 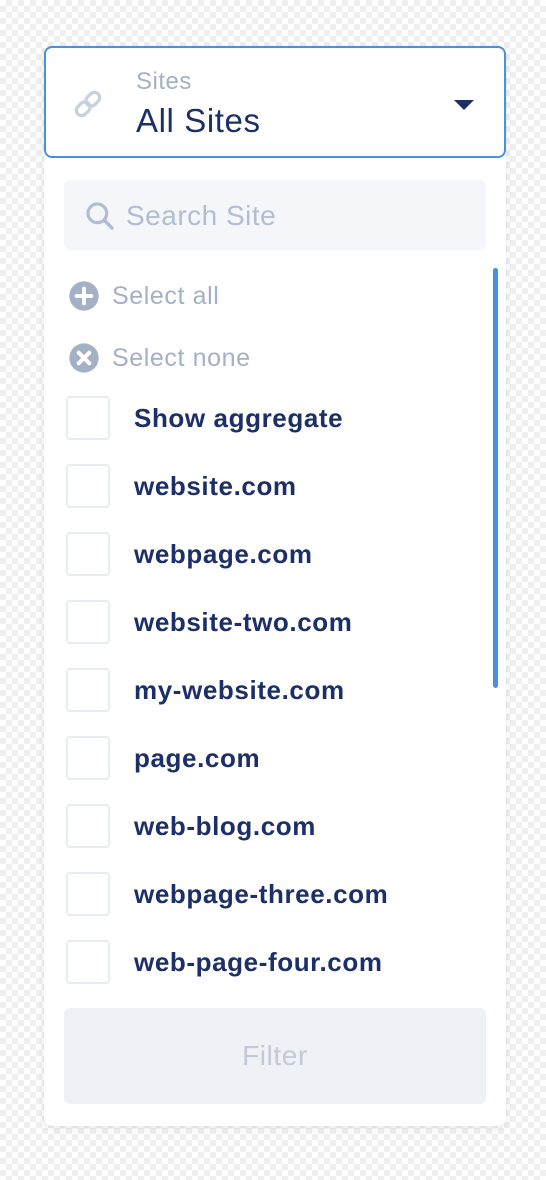 I want to click on option-label: webpage.com, so click(x=223, y=553).